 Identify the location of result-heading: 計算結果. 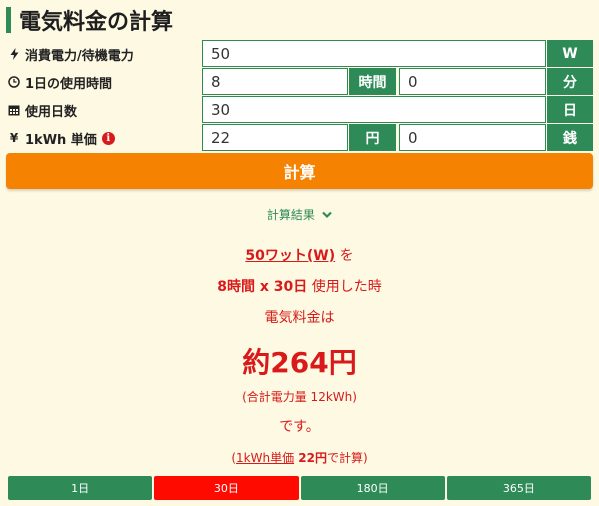
(299, 214).